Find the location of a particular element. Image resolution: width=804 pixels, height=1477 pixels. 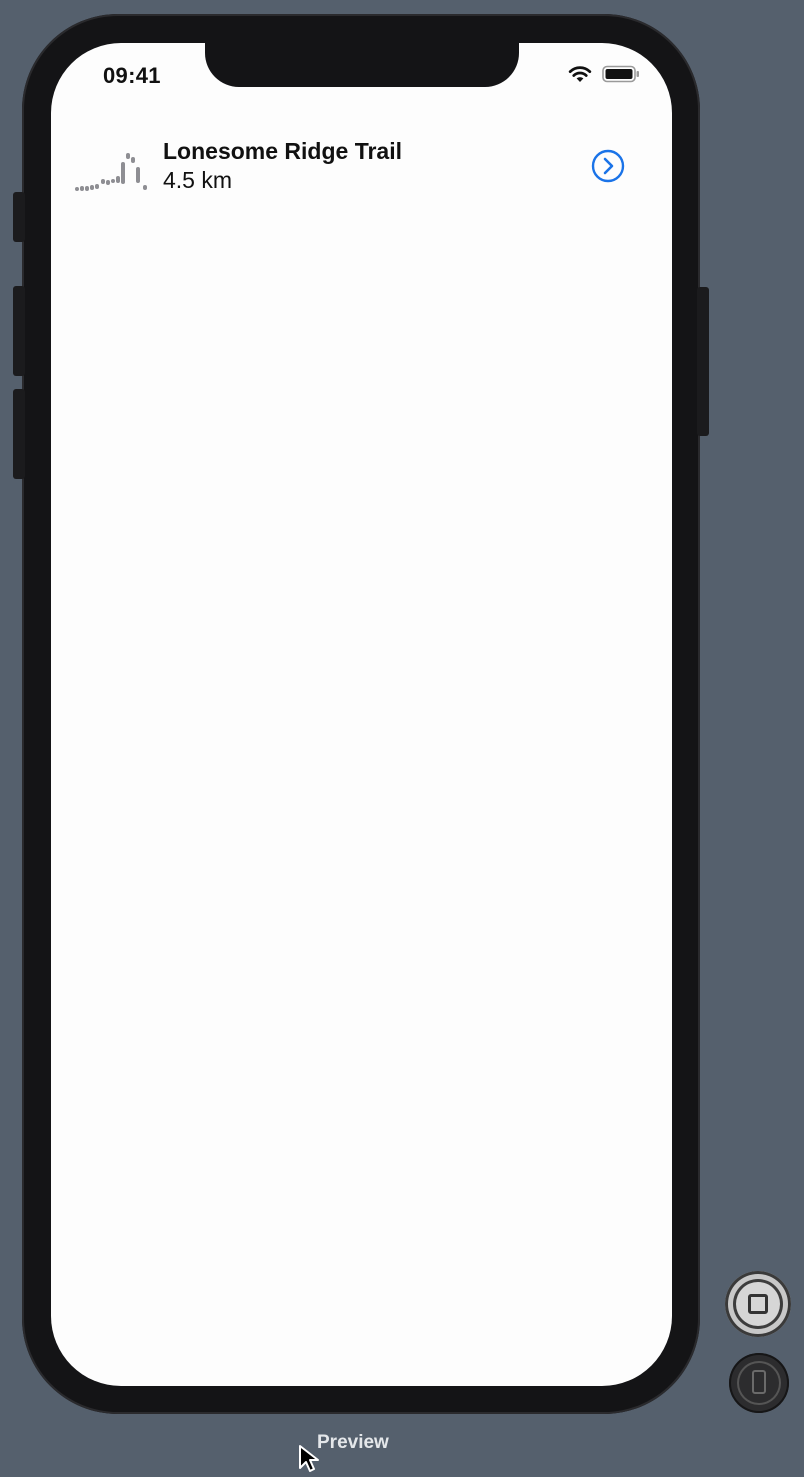

volume-down-button is located at coordinates (19, 434).